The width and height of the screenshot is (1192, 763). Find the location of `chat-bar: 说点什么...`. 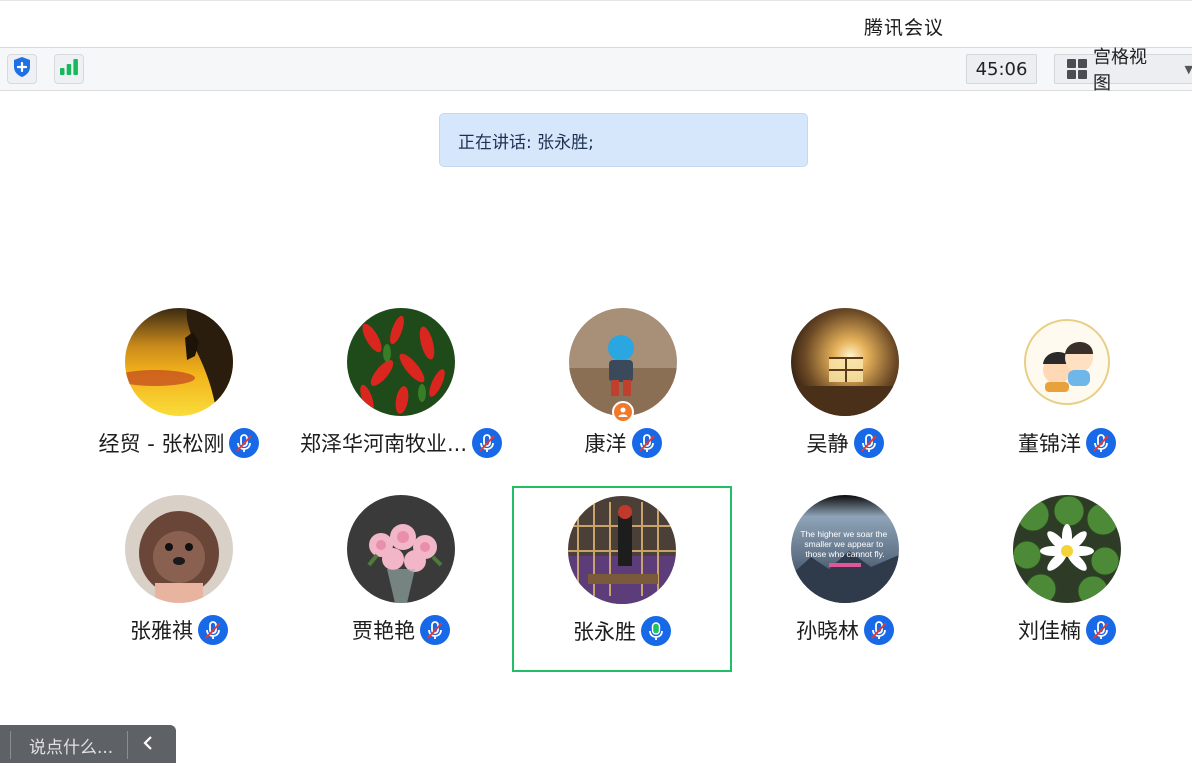

chat-bar: 说点什么... is located at coordinates (88, 744).